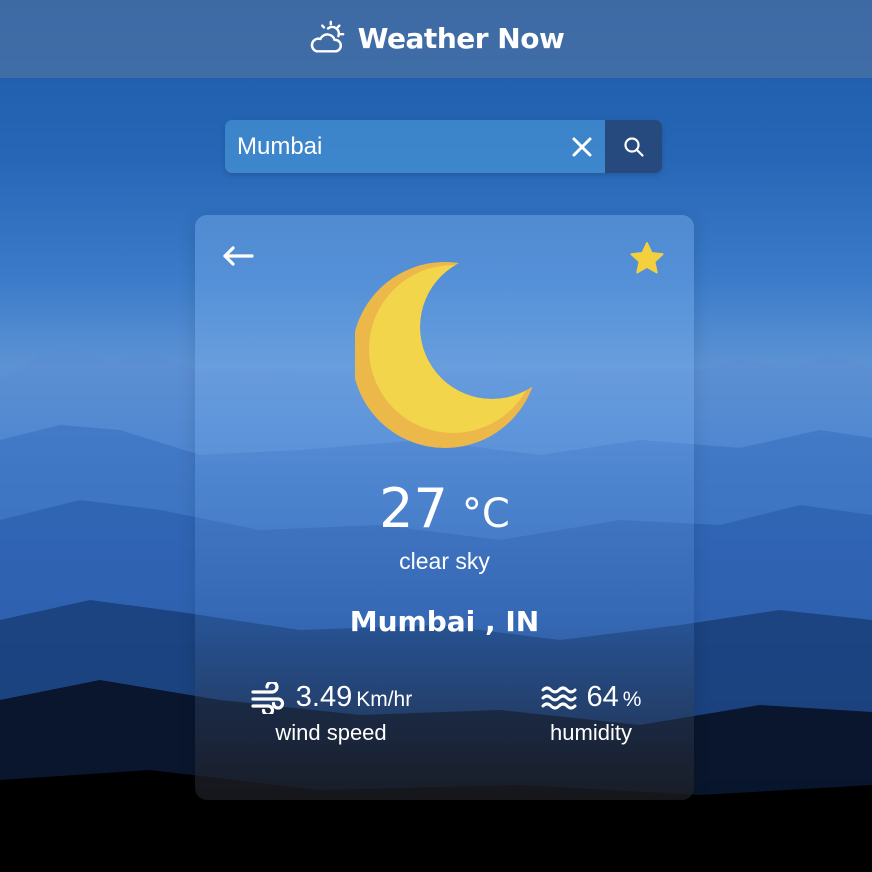  I want to click on close-icon, so click(582, 146).